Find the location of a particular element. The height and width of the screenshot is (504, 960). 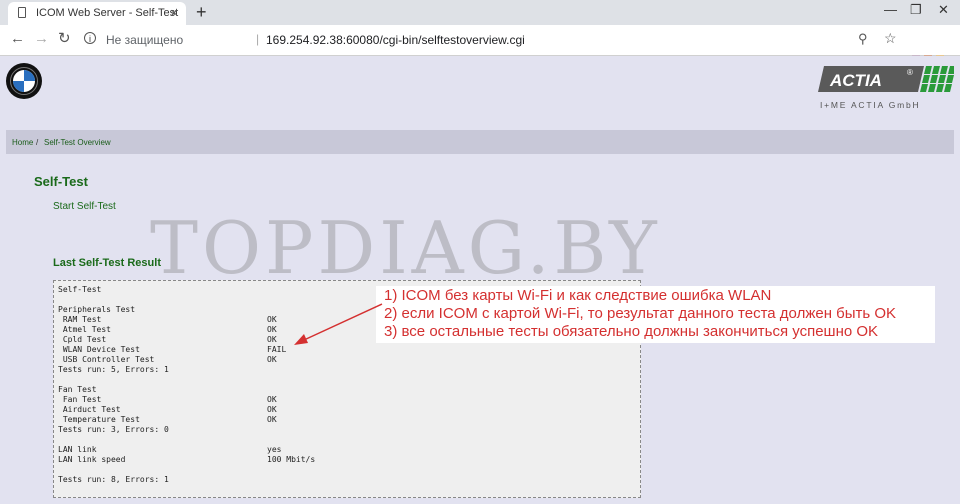

start-self-test-link: Start Self-Test is located at coordinates (84, 206).